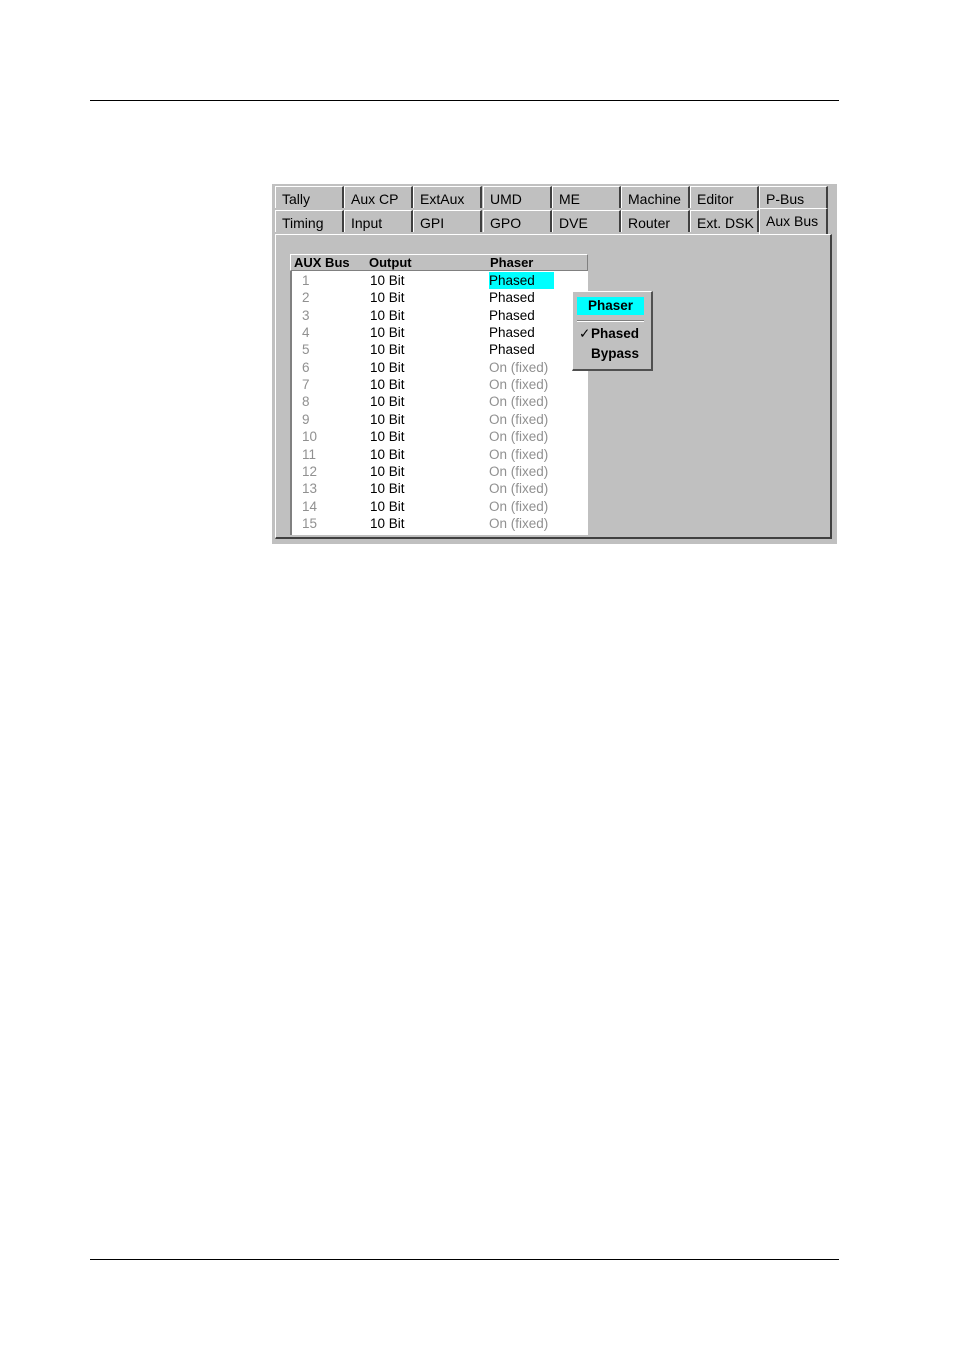 Image resolution: width=954 pixels, height=1351 pixels. What do you see at coordinates (655, 197) in the screenshot?
I see `tab-machine: Machine` at bounding box center [655, 197].